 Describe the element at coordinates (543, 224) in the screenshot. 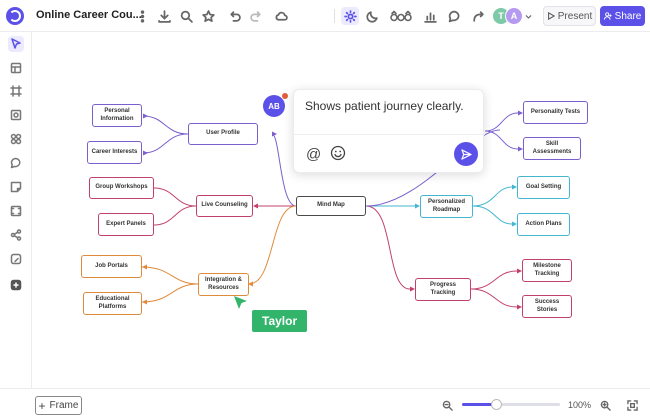

I see `node-action-plans: Action Plans` at that location.